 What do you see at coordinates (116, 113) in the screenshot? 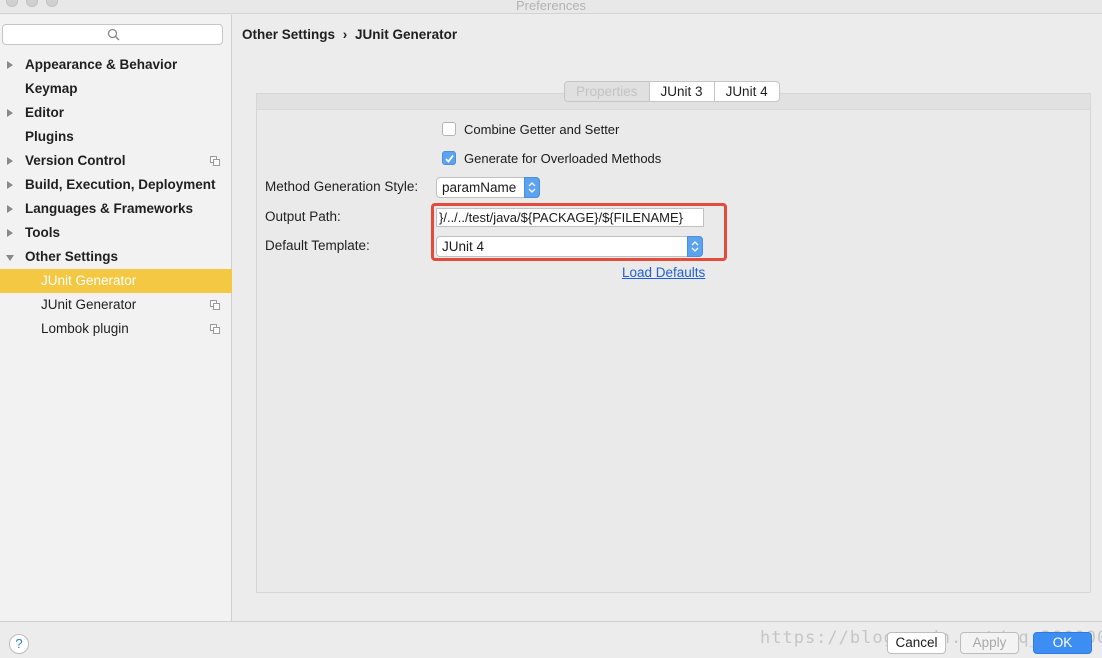
I see `sidebar-item-editor: Editor` at bounding box center [116, 113].